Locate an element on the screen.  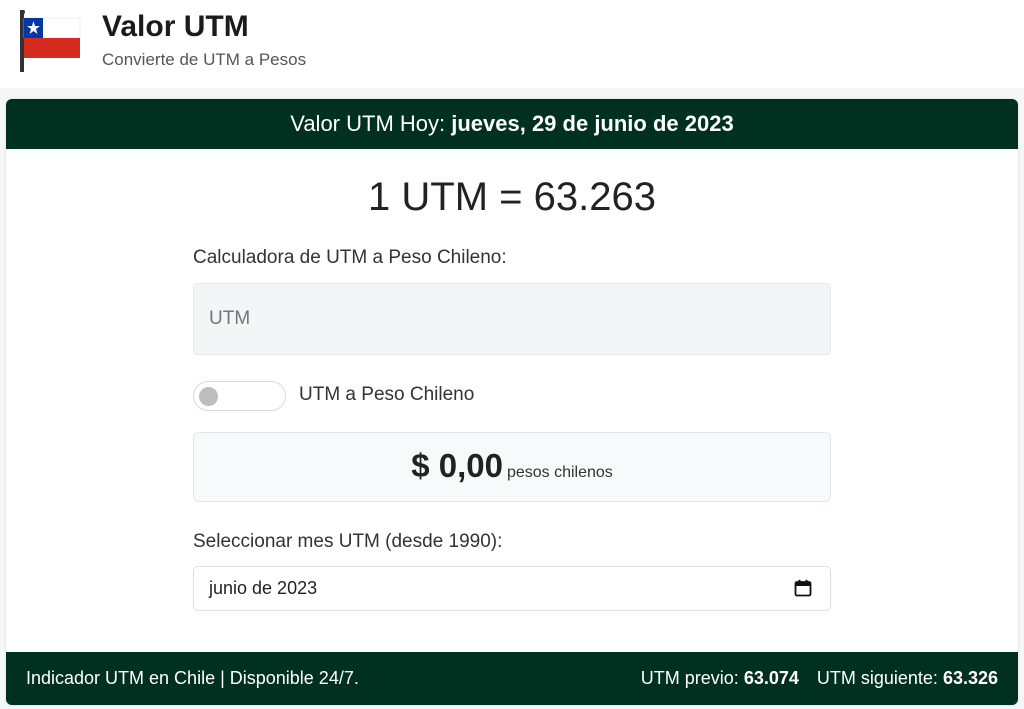
utm-input is located at coordinates (512, 319).